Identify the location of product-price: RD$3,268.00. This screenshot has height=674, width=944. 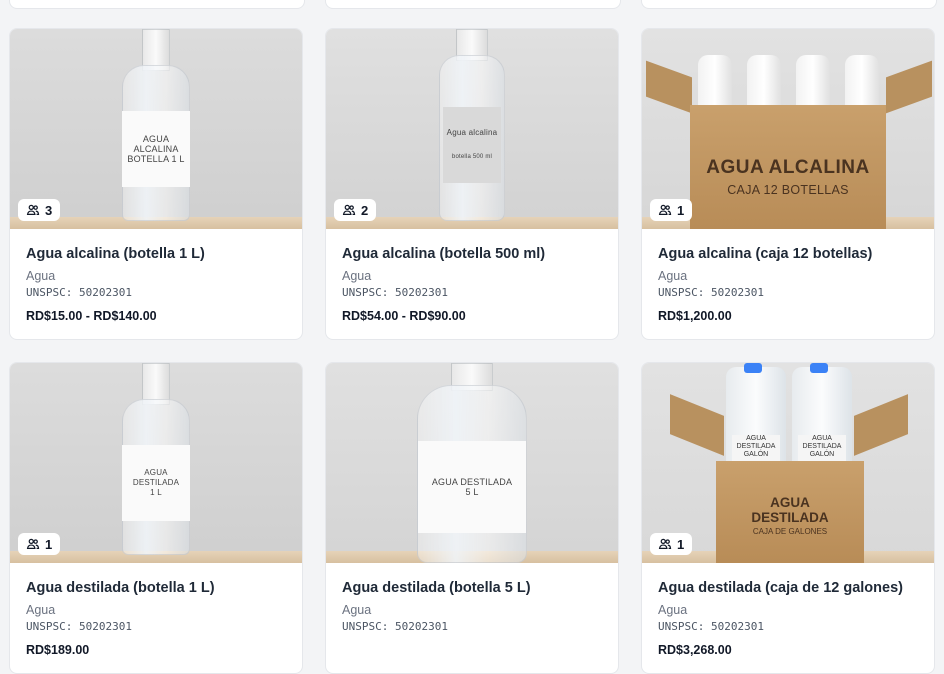
(695, 650).